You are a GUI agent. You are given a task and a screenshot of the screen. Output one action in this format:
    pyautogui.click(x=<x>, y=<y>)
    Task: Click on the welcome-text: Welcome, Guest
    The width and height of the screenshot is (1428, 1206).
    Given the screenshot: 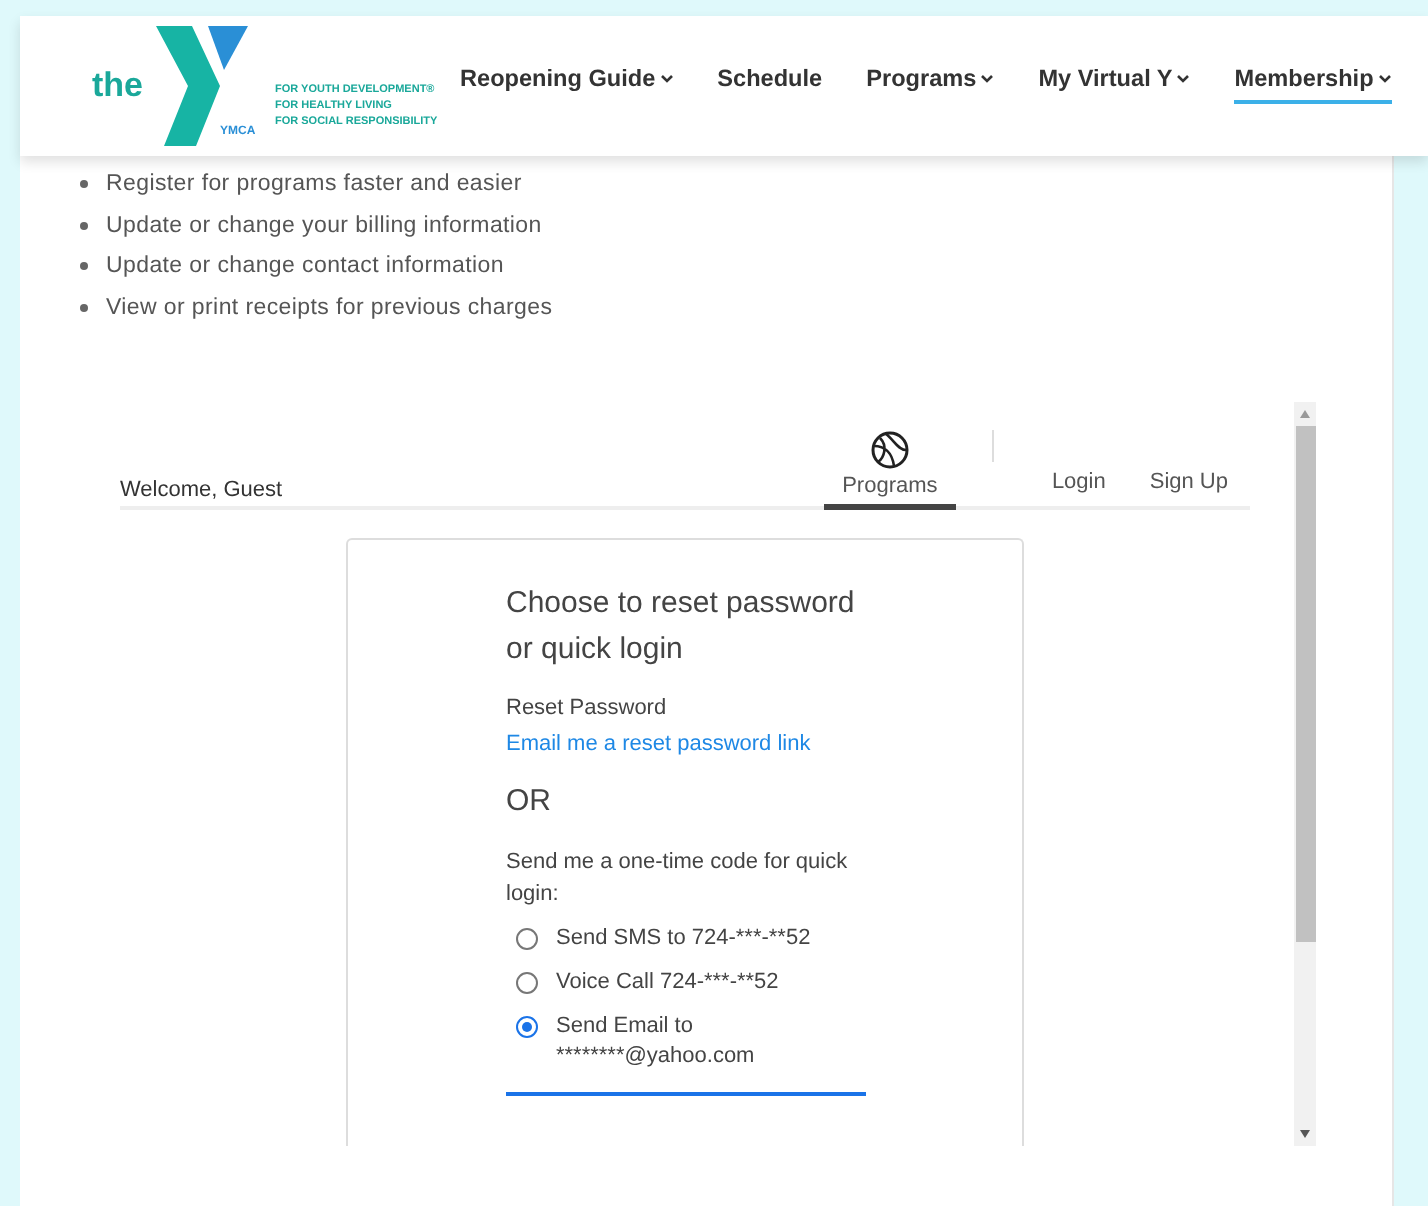 What is the action you would take?
    pyautogui.click(x=202, y=490)
    